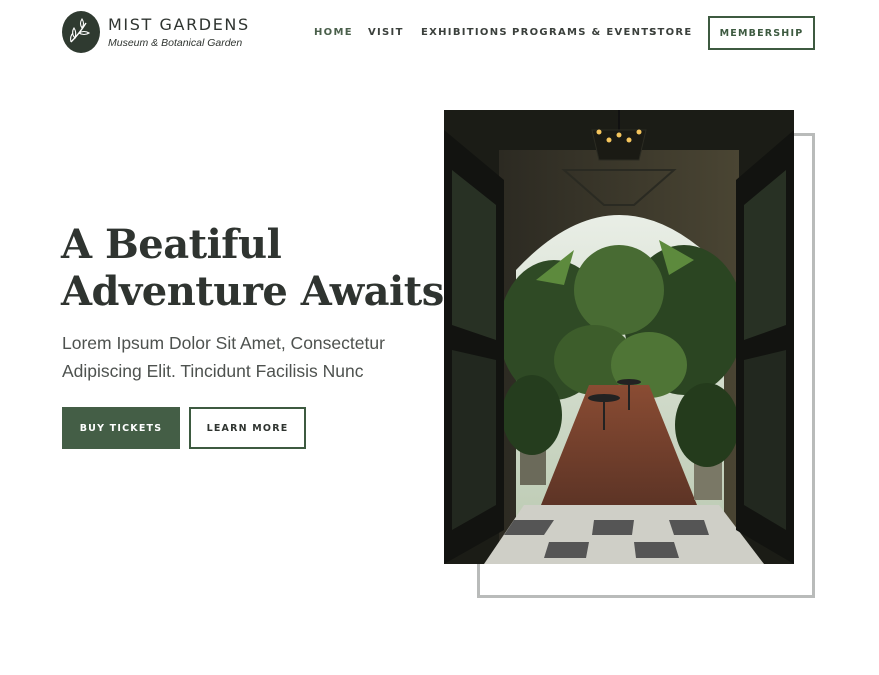 This screenshot has width=879, height=675. I want to click on nav-programs-events: PROGRAMS & EVENTS, so click(585, 32).